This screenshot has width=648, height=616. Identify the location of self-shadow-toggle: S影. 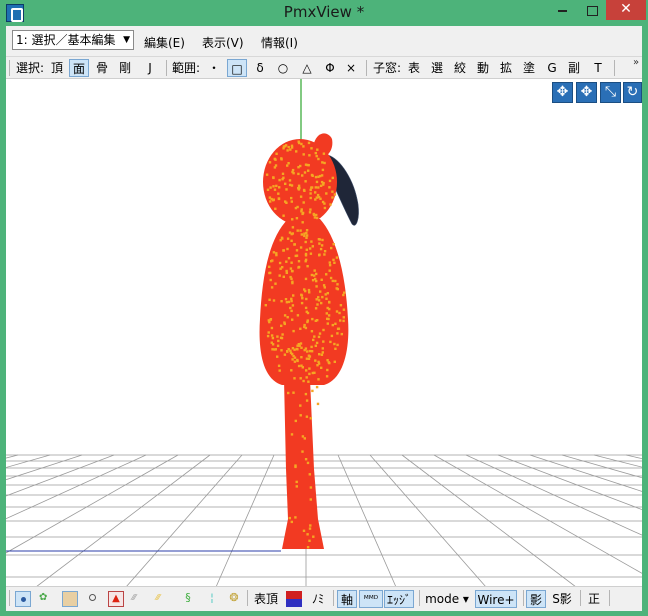
(562, 599).